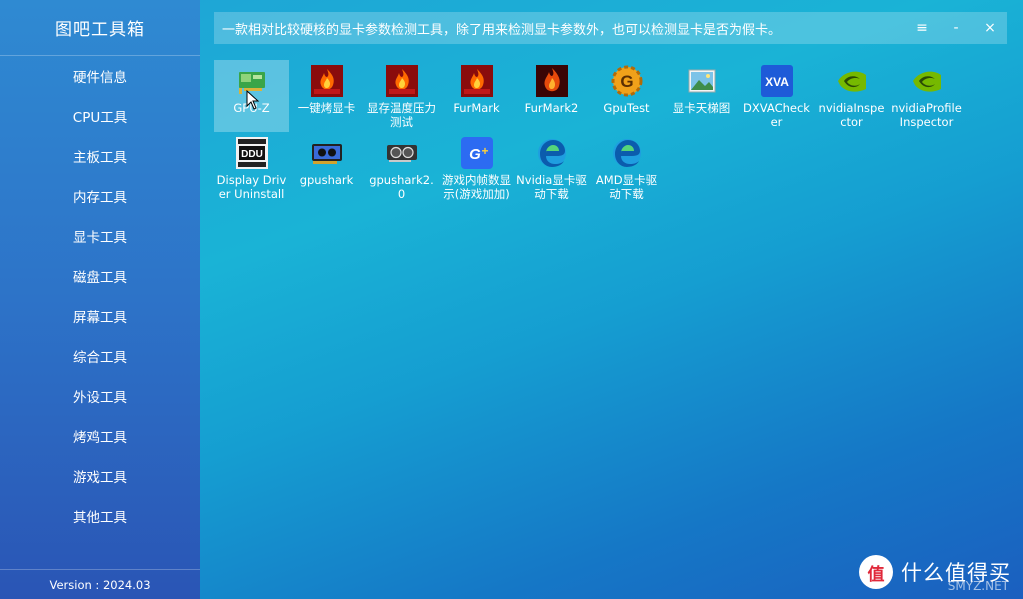  What do you see at coordinates (476, 187) in the screenshot?
I see `tool-label: 游戏内帧数显示(游戏加加)` at bounding box center [476, 187].